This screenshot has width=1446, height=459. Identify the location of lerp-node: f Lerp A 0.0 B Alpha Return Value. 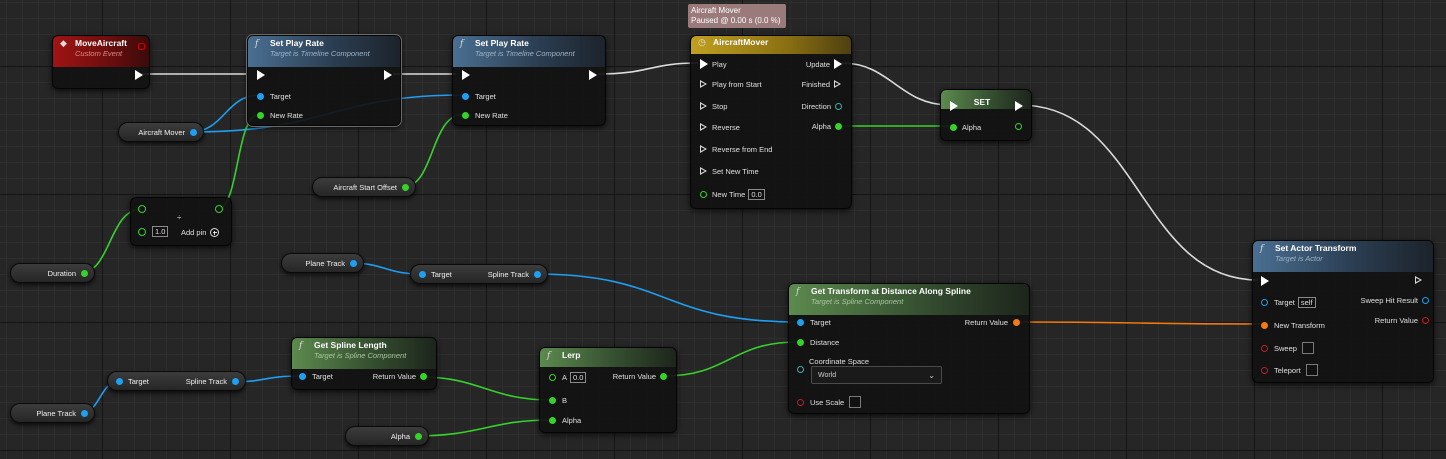
(608, 390).